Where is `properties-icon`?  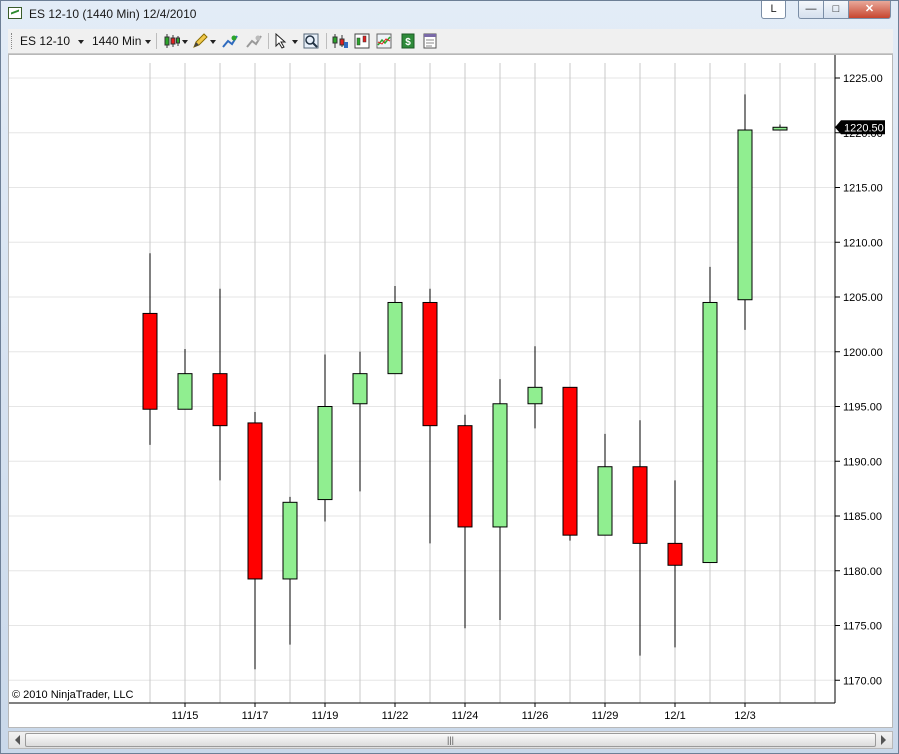
properties-icon is located at coordinates (430, 41).